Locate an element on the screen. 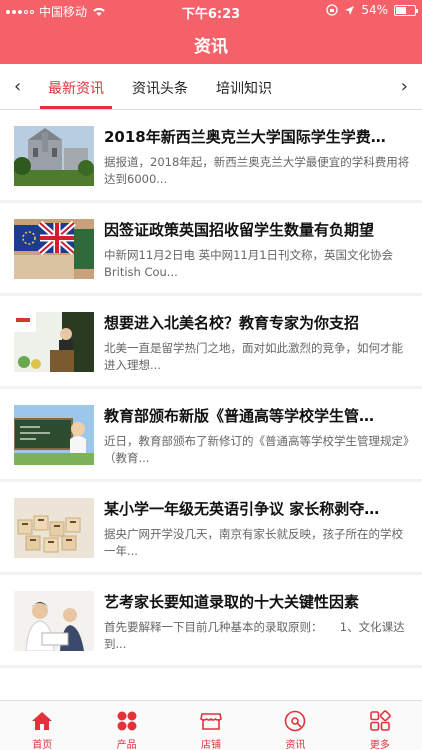  tab-training: 培训知识 is located at coordinates (244, 88).